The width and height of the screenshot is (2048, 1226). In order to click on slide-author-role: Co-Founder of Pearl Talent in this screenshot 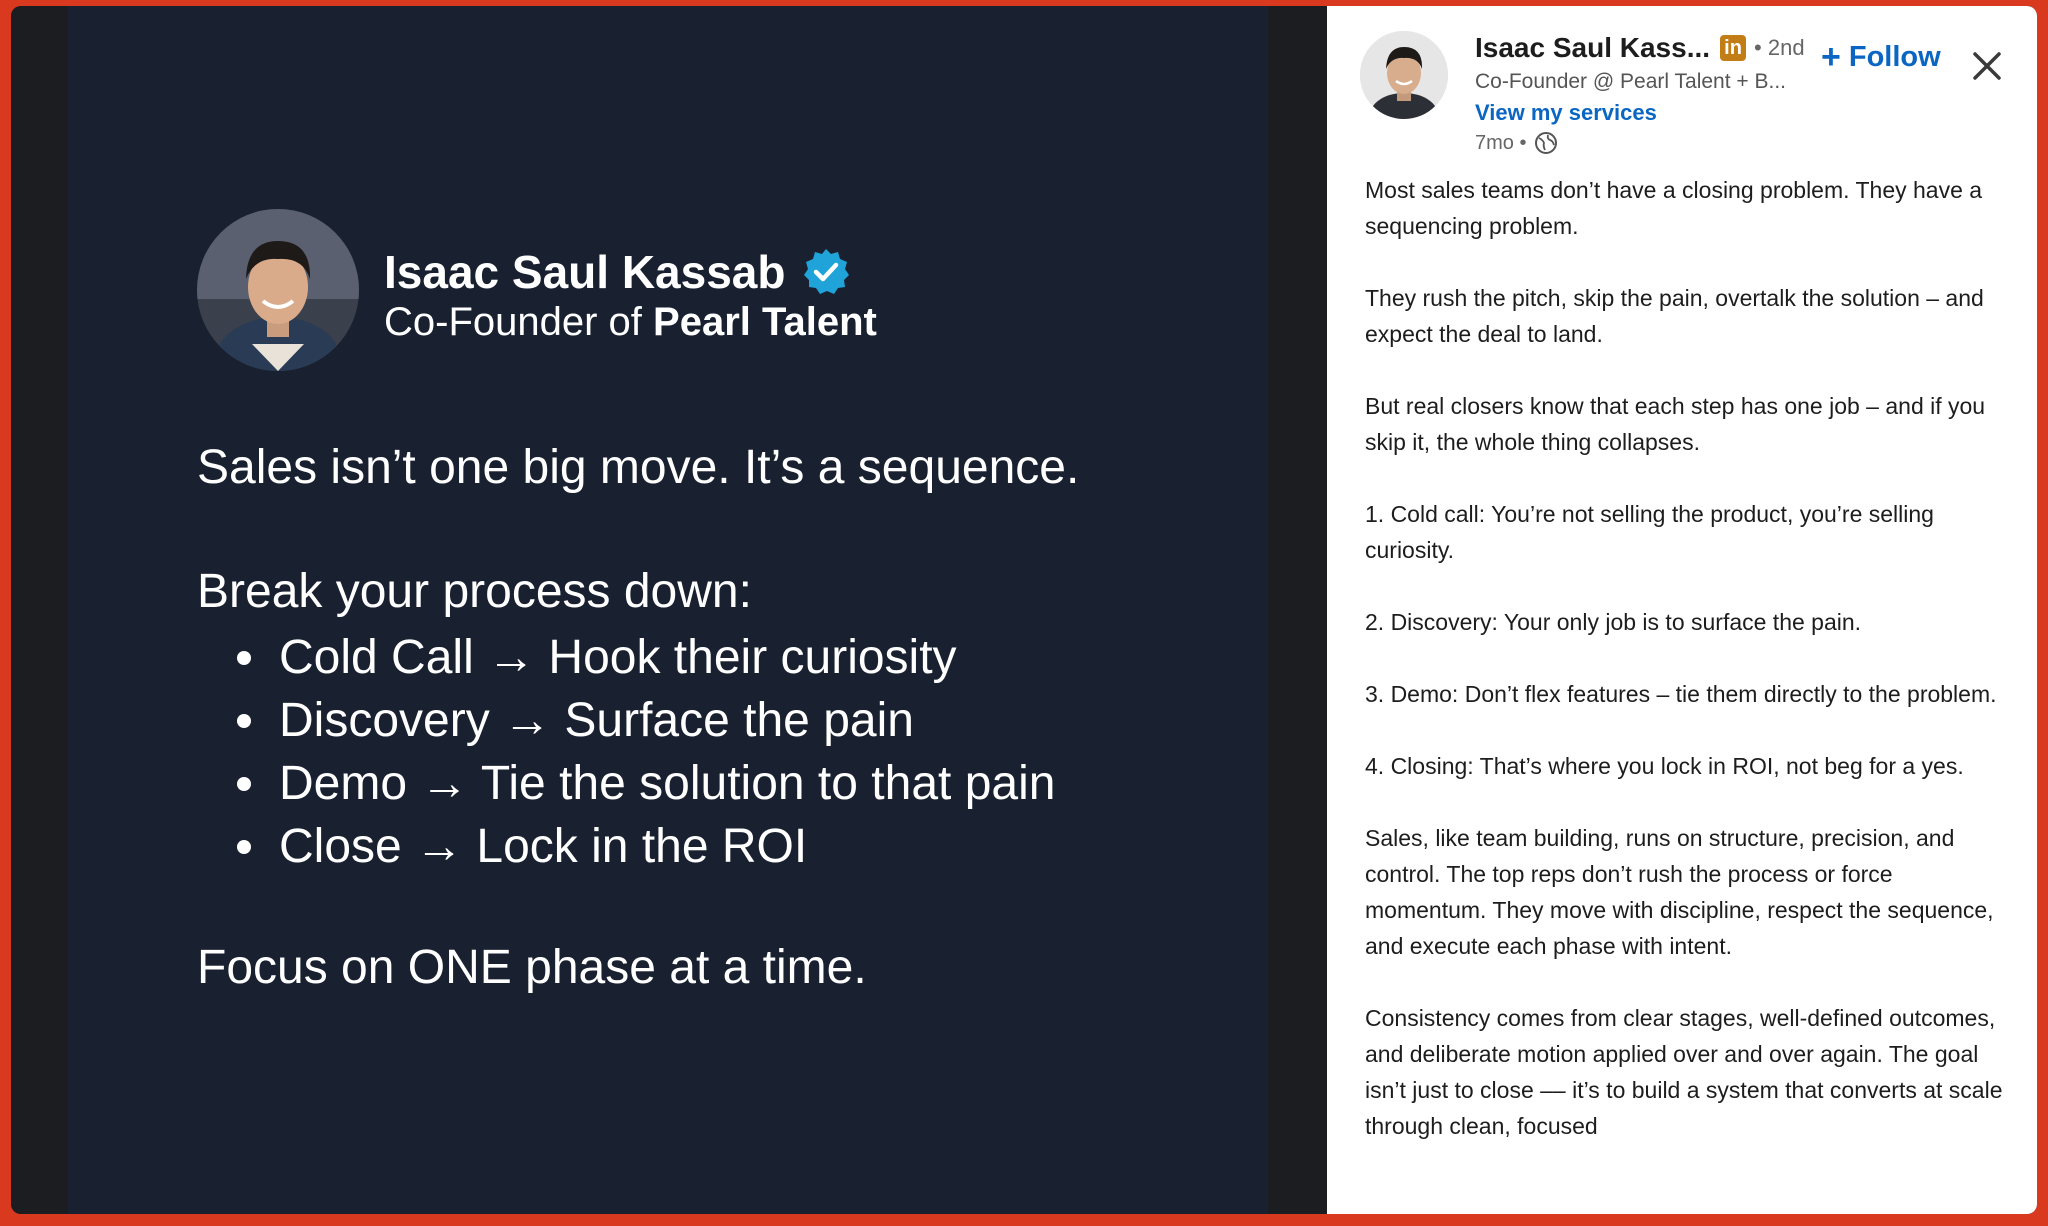, I will do `click(630, 322)`.